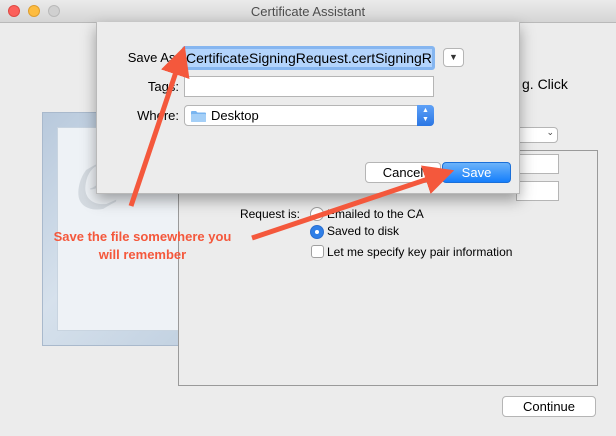 This screenshot has width=616, height=436. Describe the element at coordinates (159, 126) in the screenshot. I see `arrow-to-save-as` at that location.